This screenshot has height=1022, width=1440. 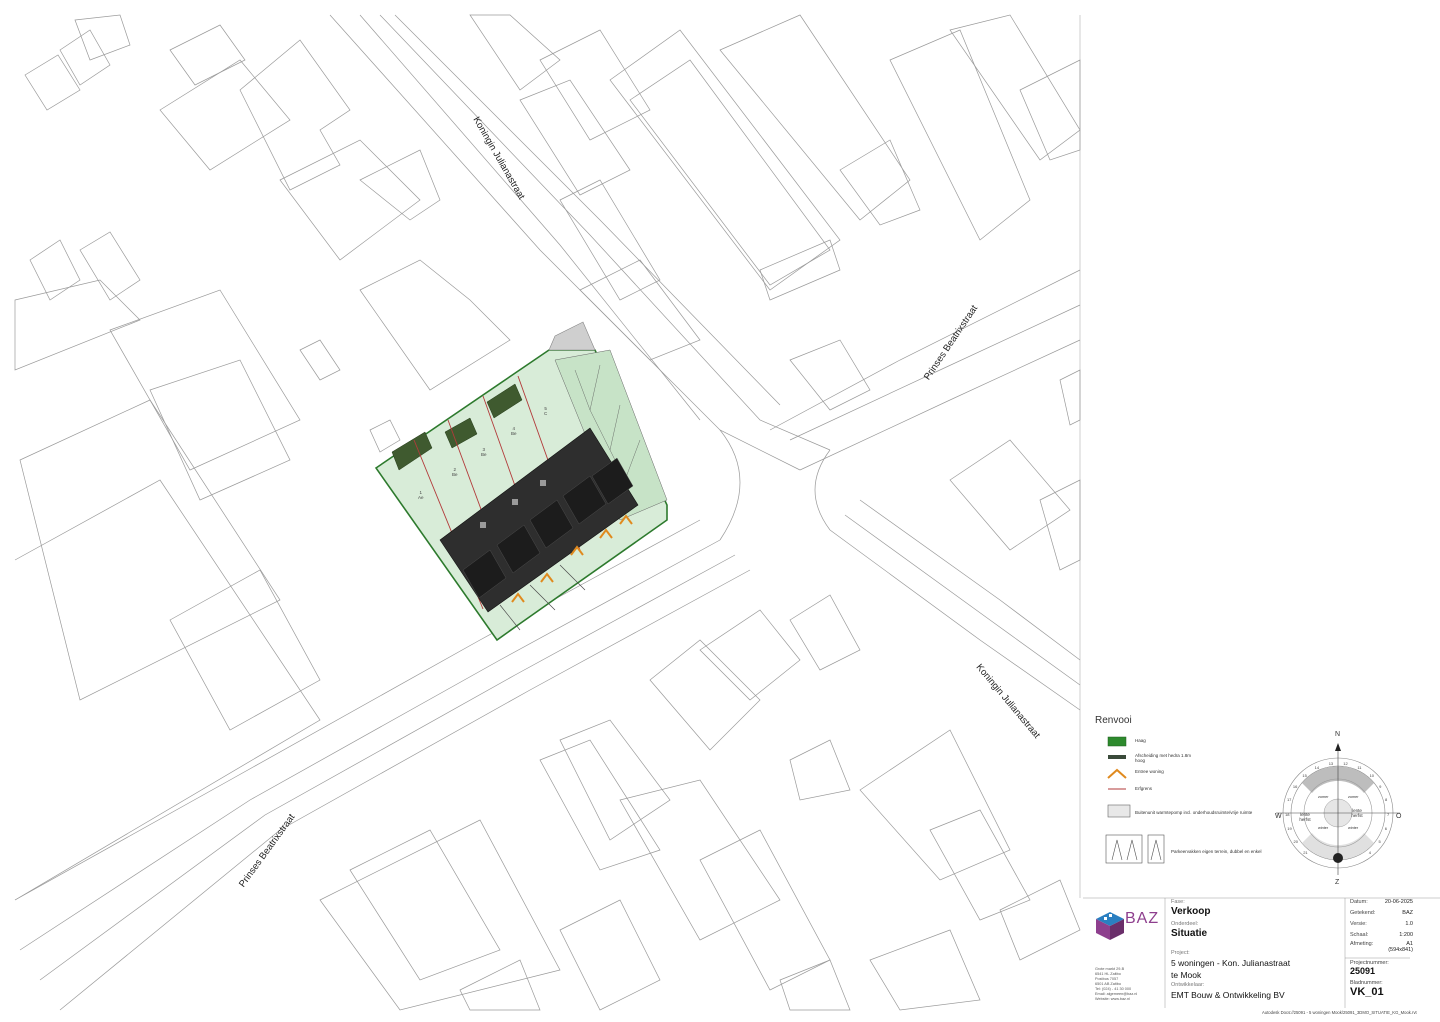 I want to click on compass-north: N, so click(x=1338, y=734).